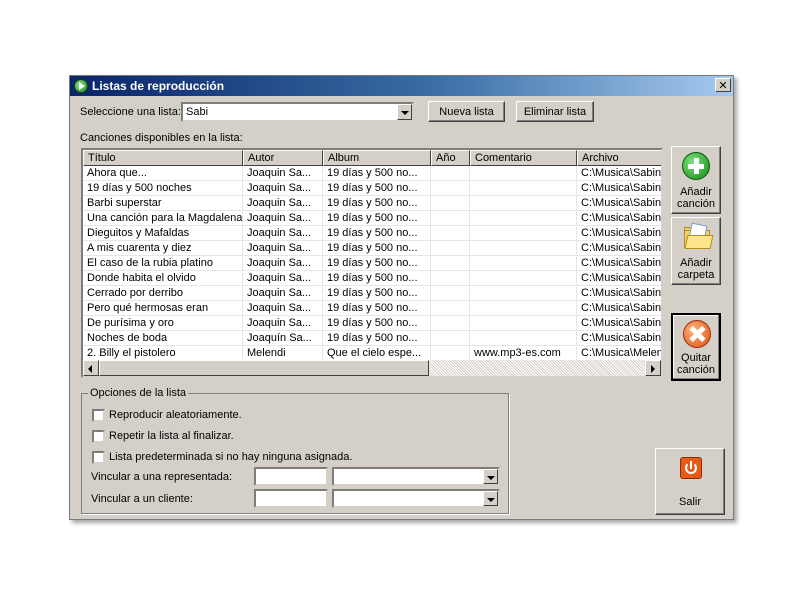 This screenshot has width=800, height=600. I want to click on client-code-input, so click(291, 498).